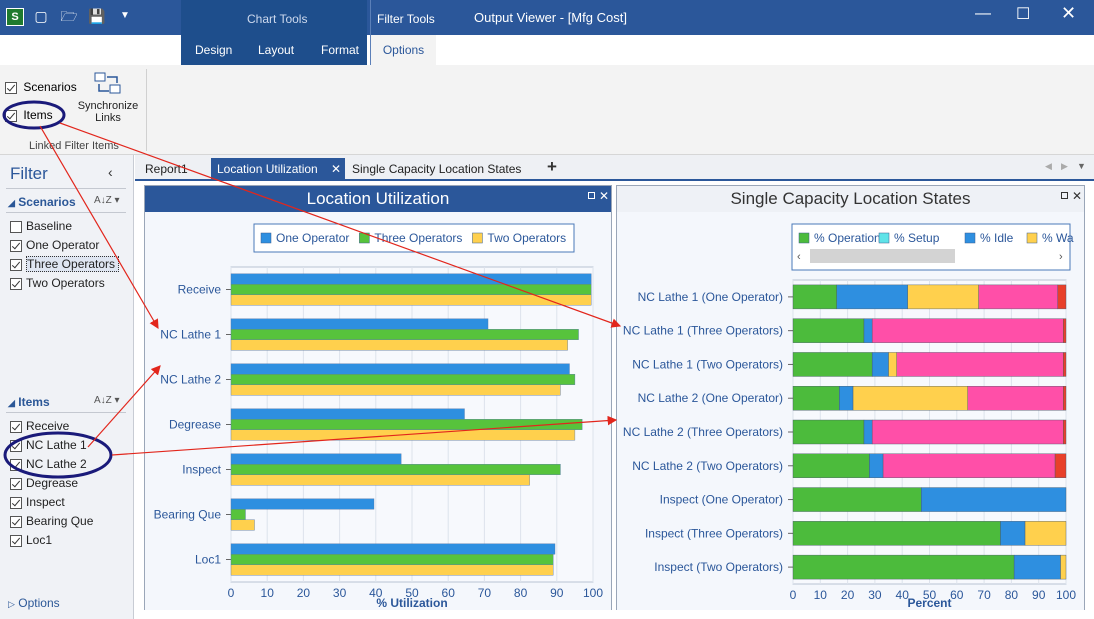 This screenshot has height=619, width=1094. Describe the element at coordinates (983, 14) in the screenshot. I see `minimize-button: —` at that location.